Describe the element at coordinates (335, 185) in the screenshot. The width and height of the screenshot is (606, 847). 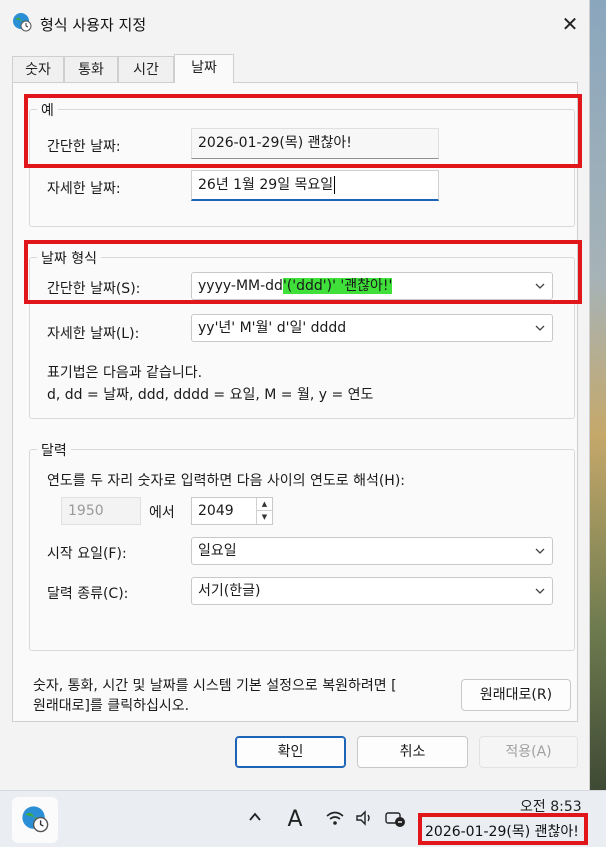
I see `text-caret` at that location.